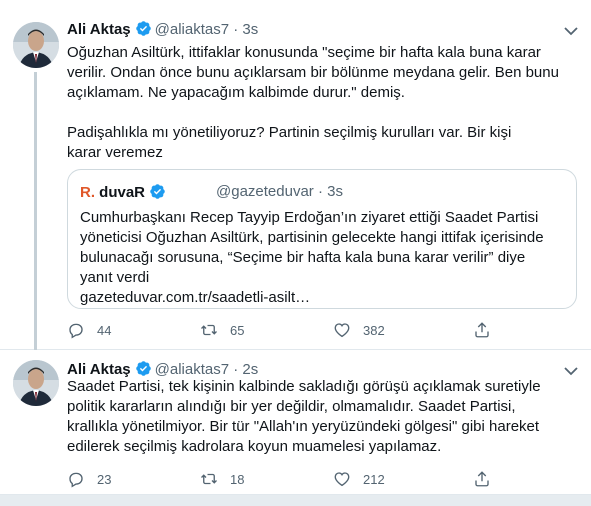 The image size is (591, 506). I want to click on quote-author-handle: @gazeteduvar, so click(265, 191).